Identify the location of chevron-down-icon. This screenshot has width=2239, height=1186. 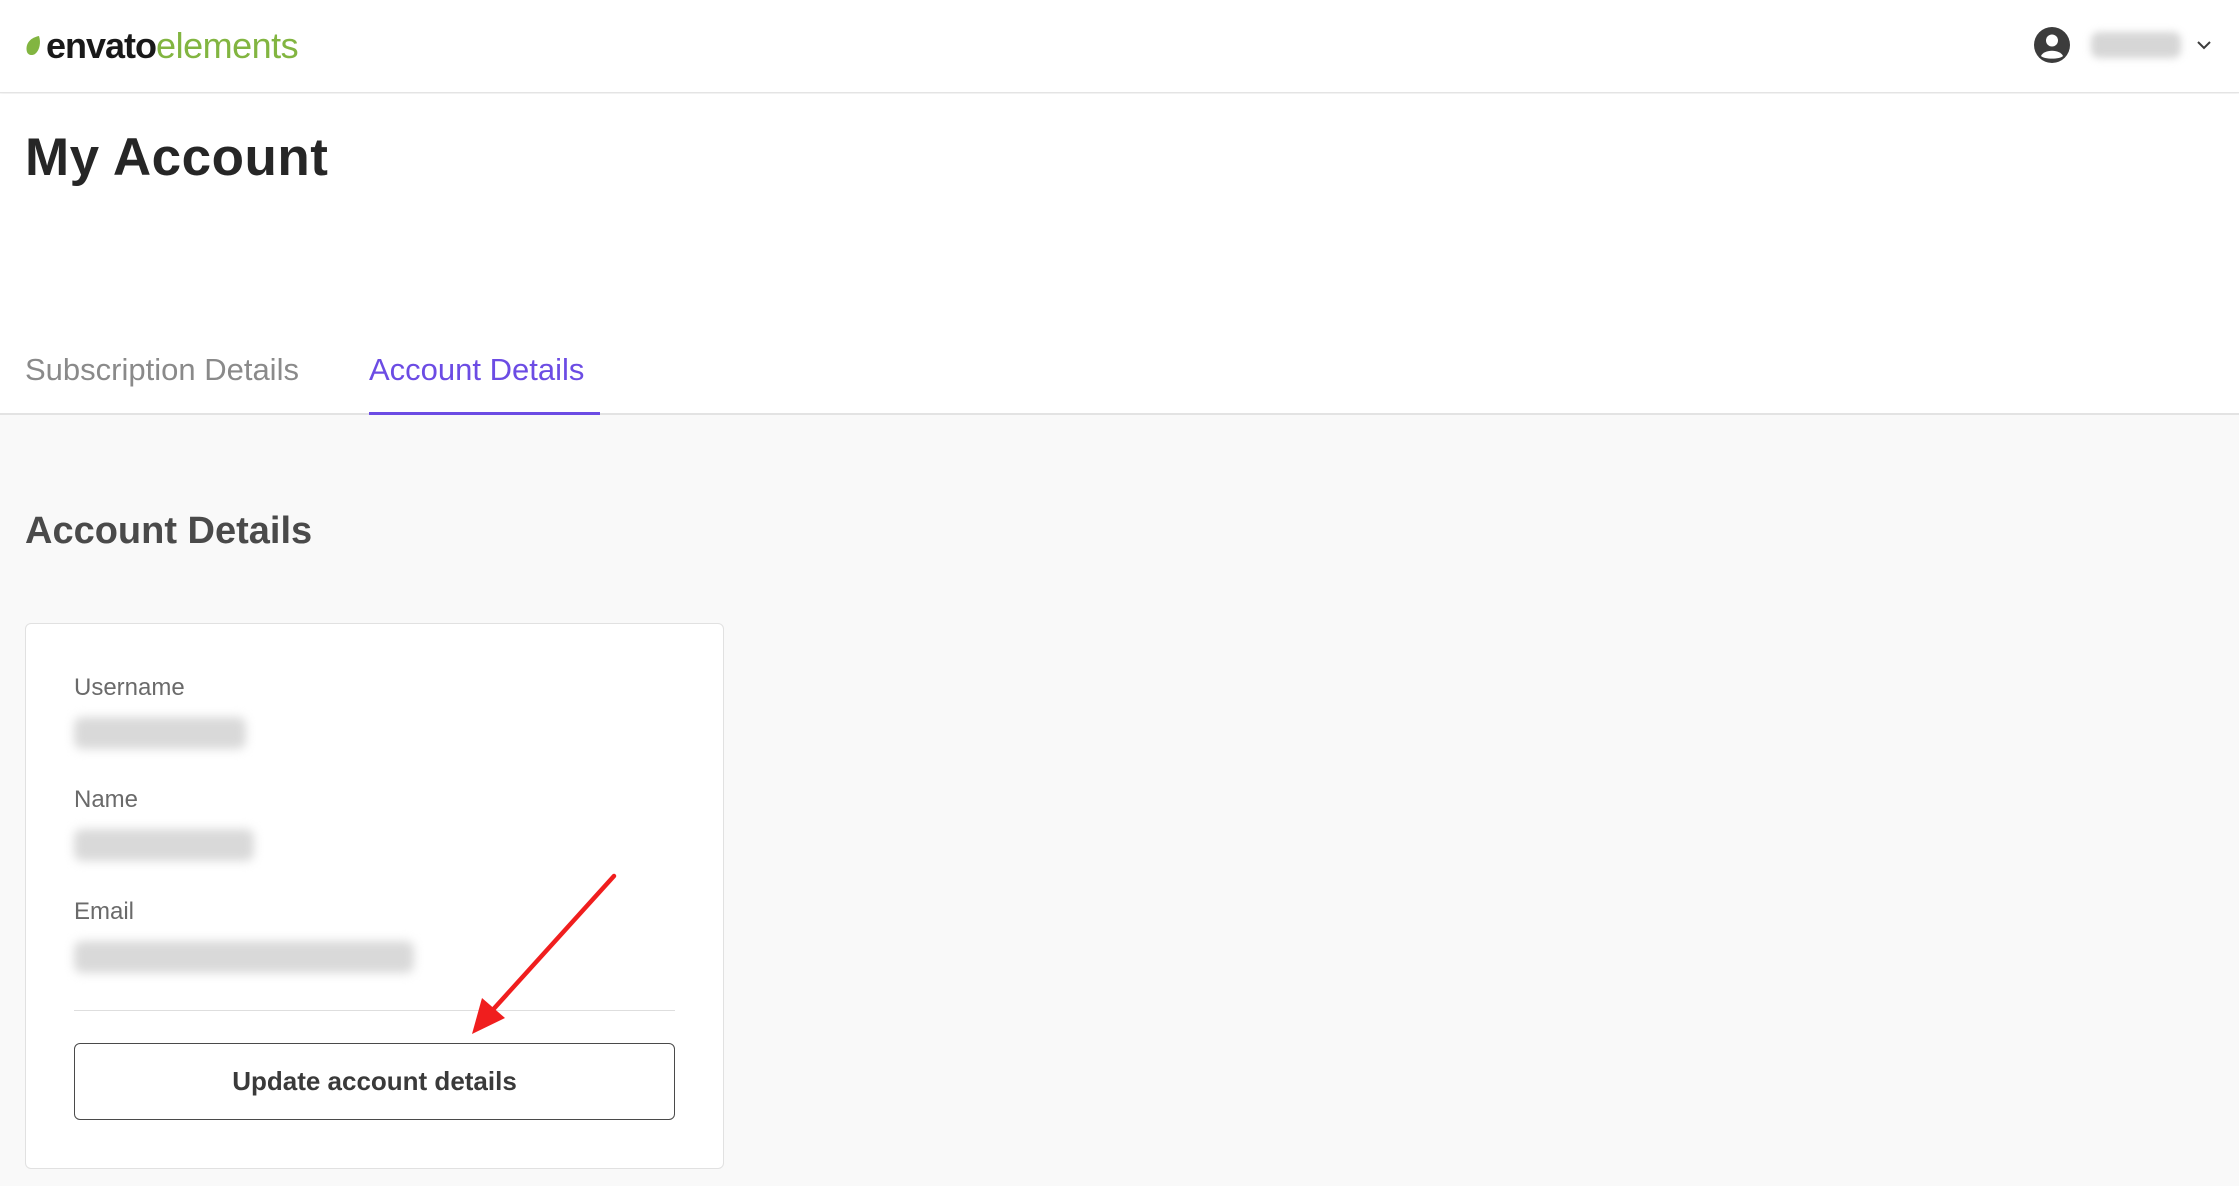
(2204, 45).